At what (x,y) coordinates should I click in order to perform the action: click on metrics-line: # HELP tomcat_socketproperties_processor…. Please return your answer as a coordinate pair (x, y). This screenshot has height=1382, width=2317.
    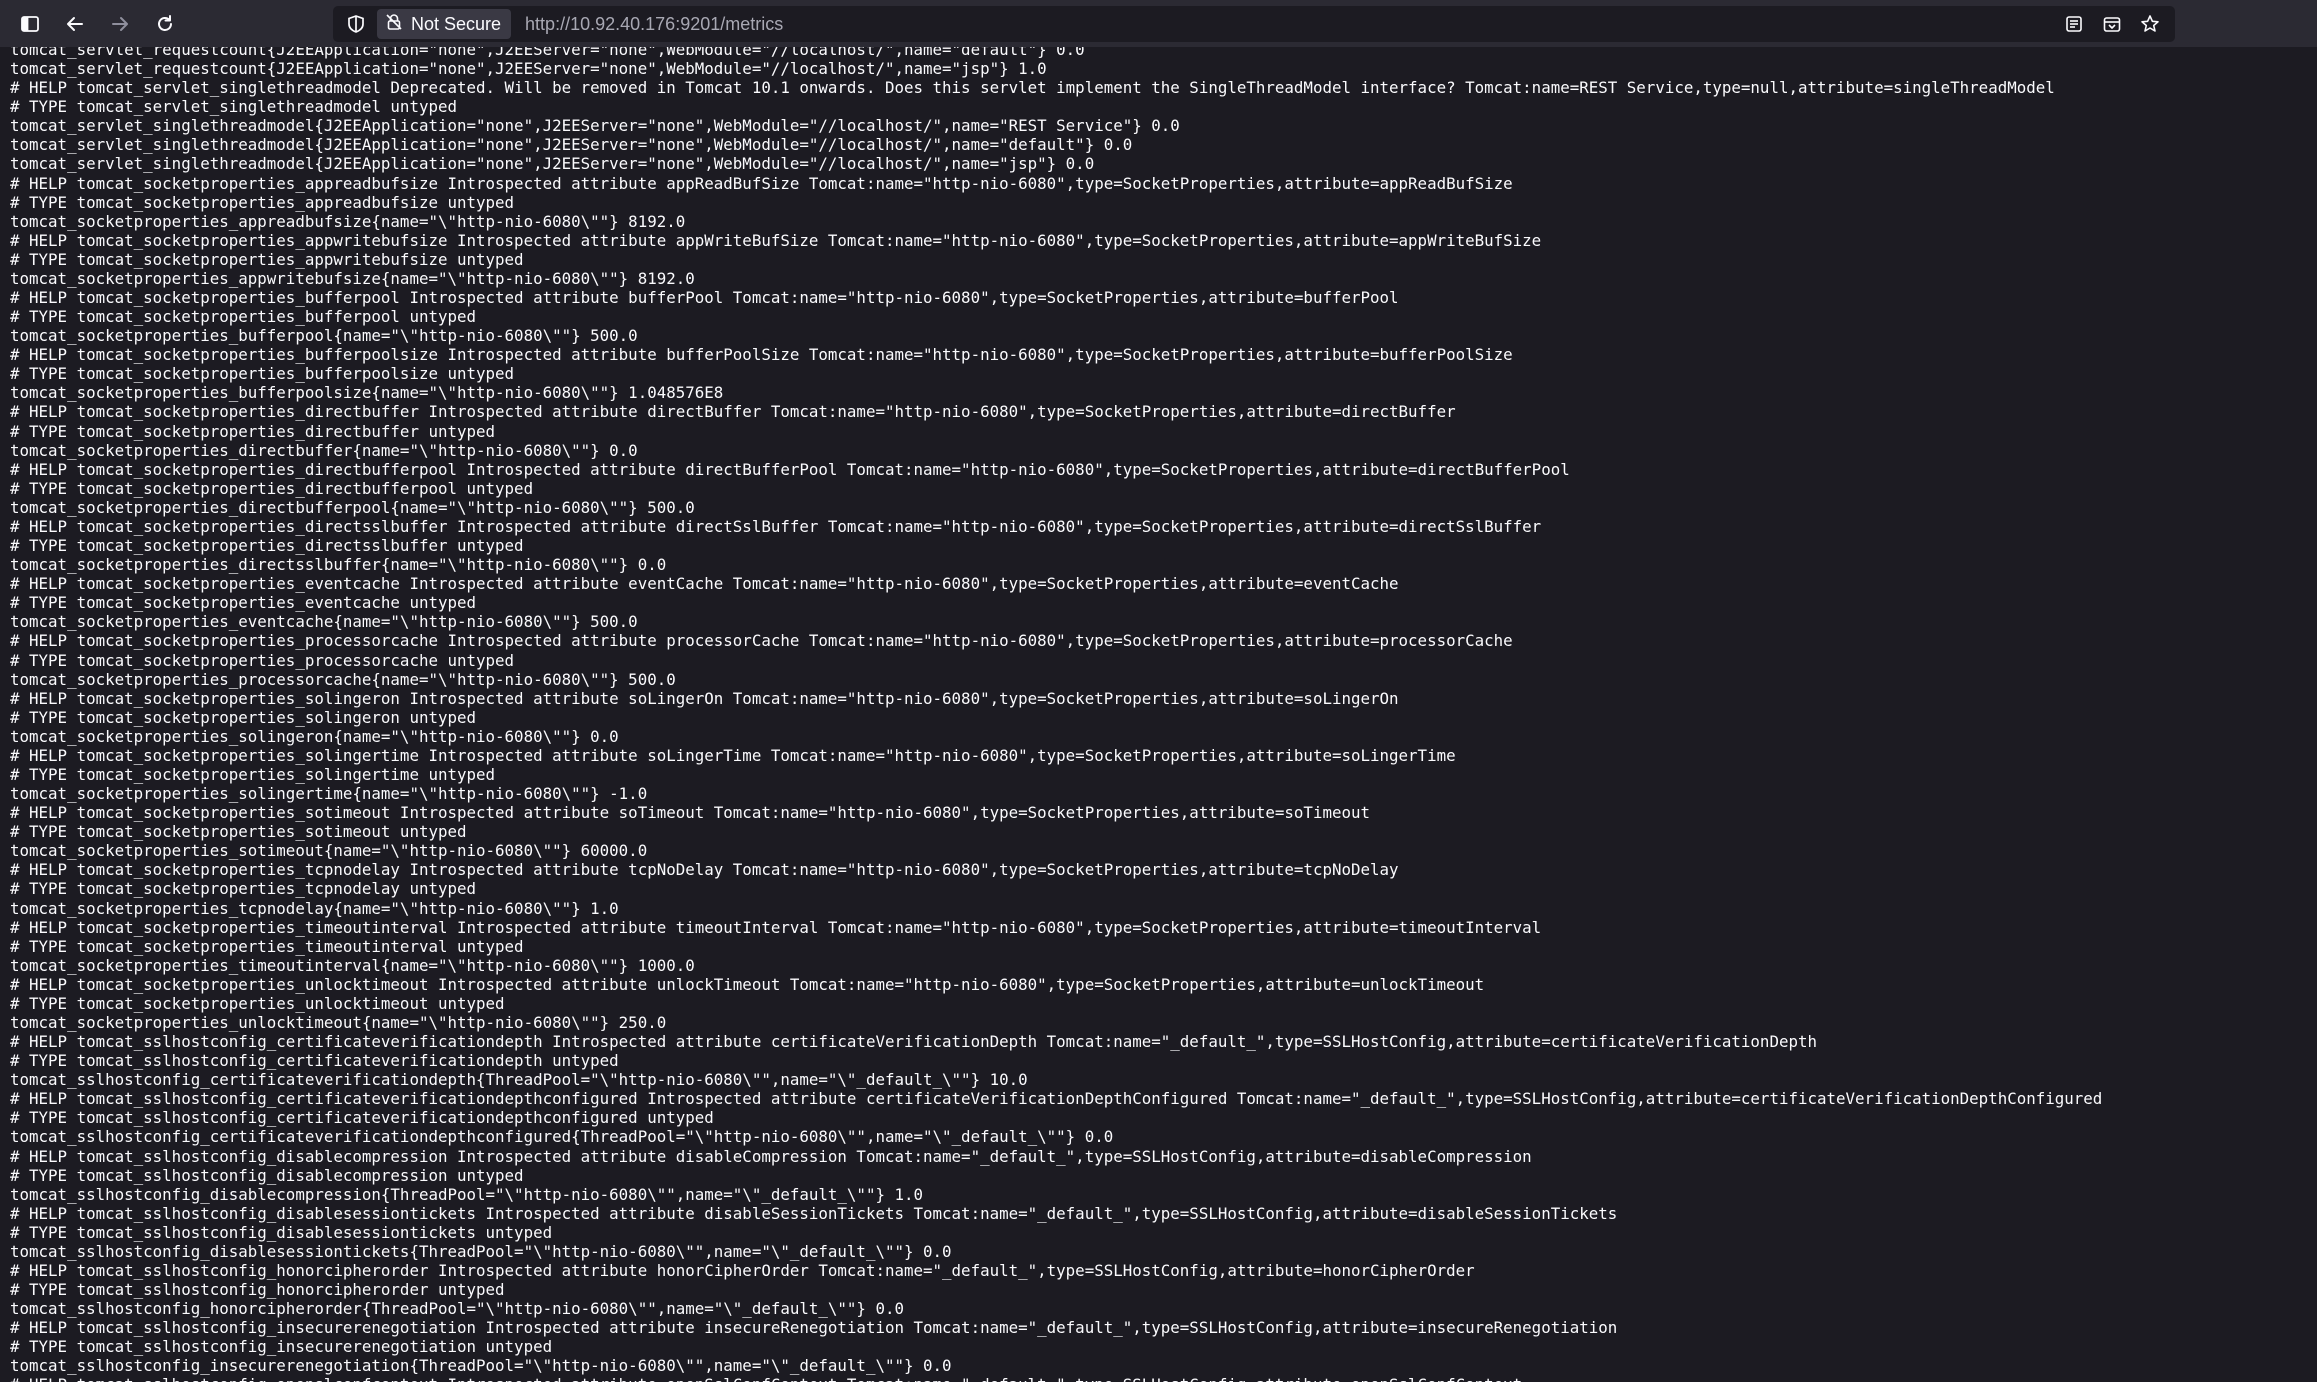
    Looking at the image, I should click on (761, 641).